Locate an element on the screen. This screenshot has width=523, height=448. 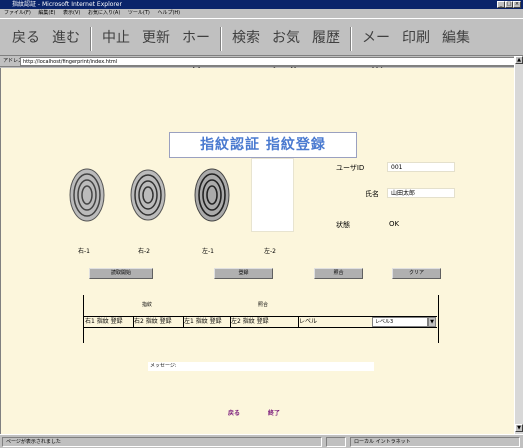
table-header-fingerprint: 指紋 is located at coordinates (147, 305).